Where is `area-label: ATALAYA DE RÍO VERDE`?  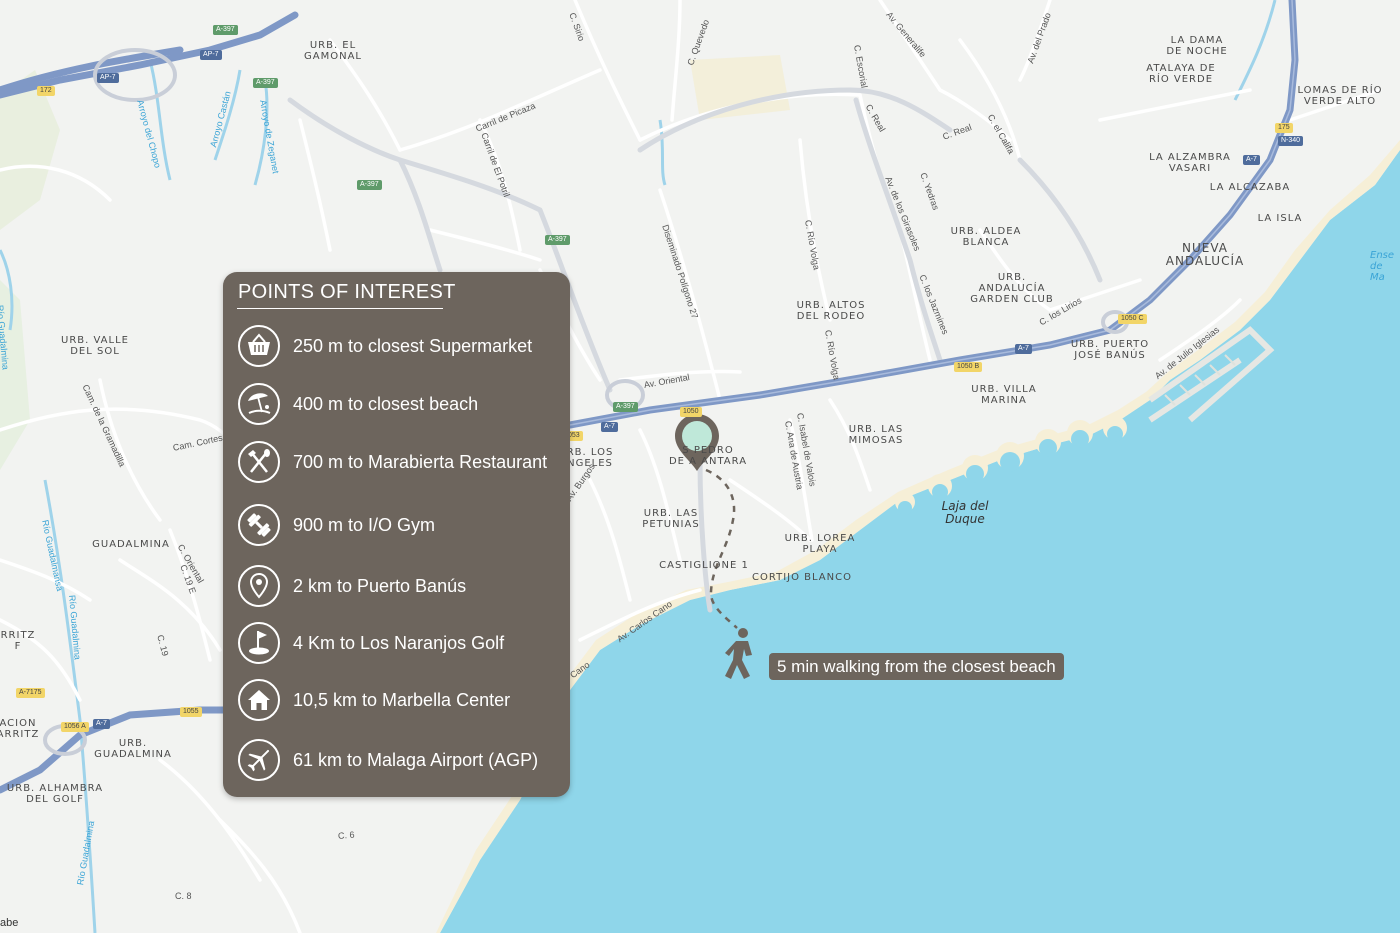
area-label: ATALAYA DE RÍO VERDE is located at coordinates (1181, 74).